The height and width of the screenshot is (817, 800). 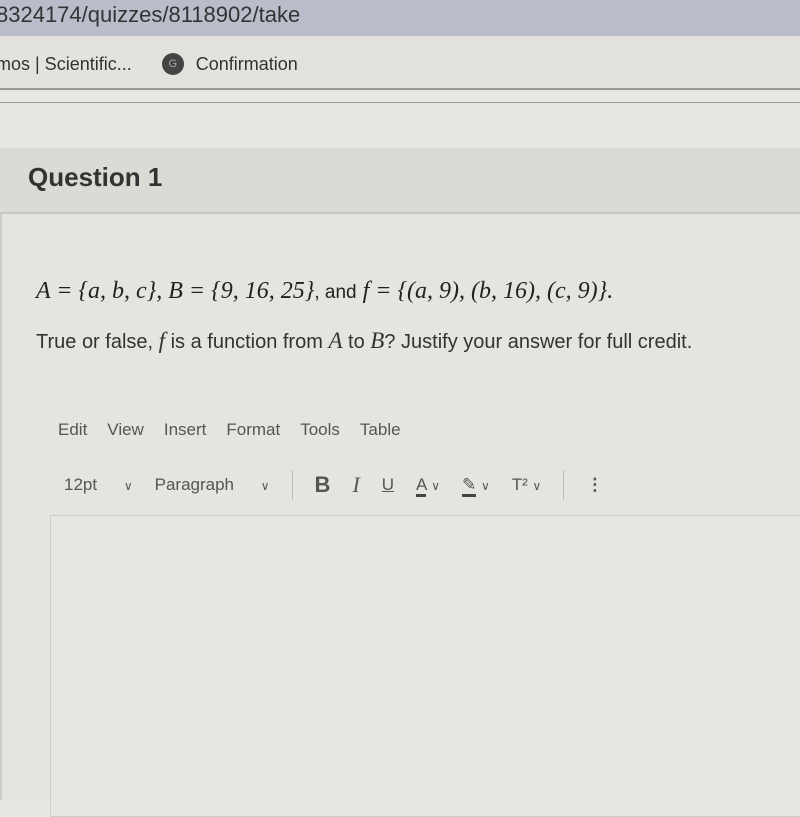 I want to click on prompt-text: True or false,, so click(x=97, y=342).